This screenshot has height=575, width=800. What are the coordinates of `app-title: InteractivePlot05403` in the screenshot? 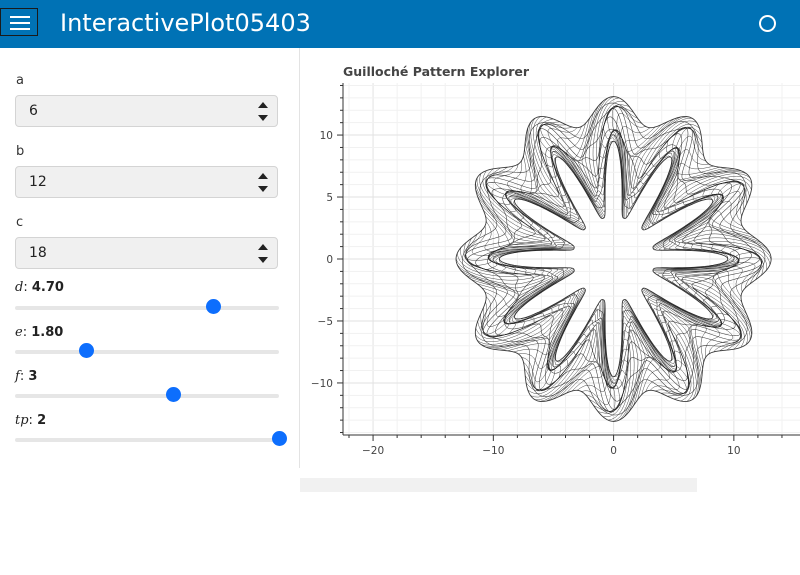 It's located at (185, 23).